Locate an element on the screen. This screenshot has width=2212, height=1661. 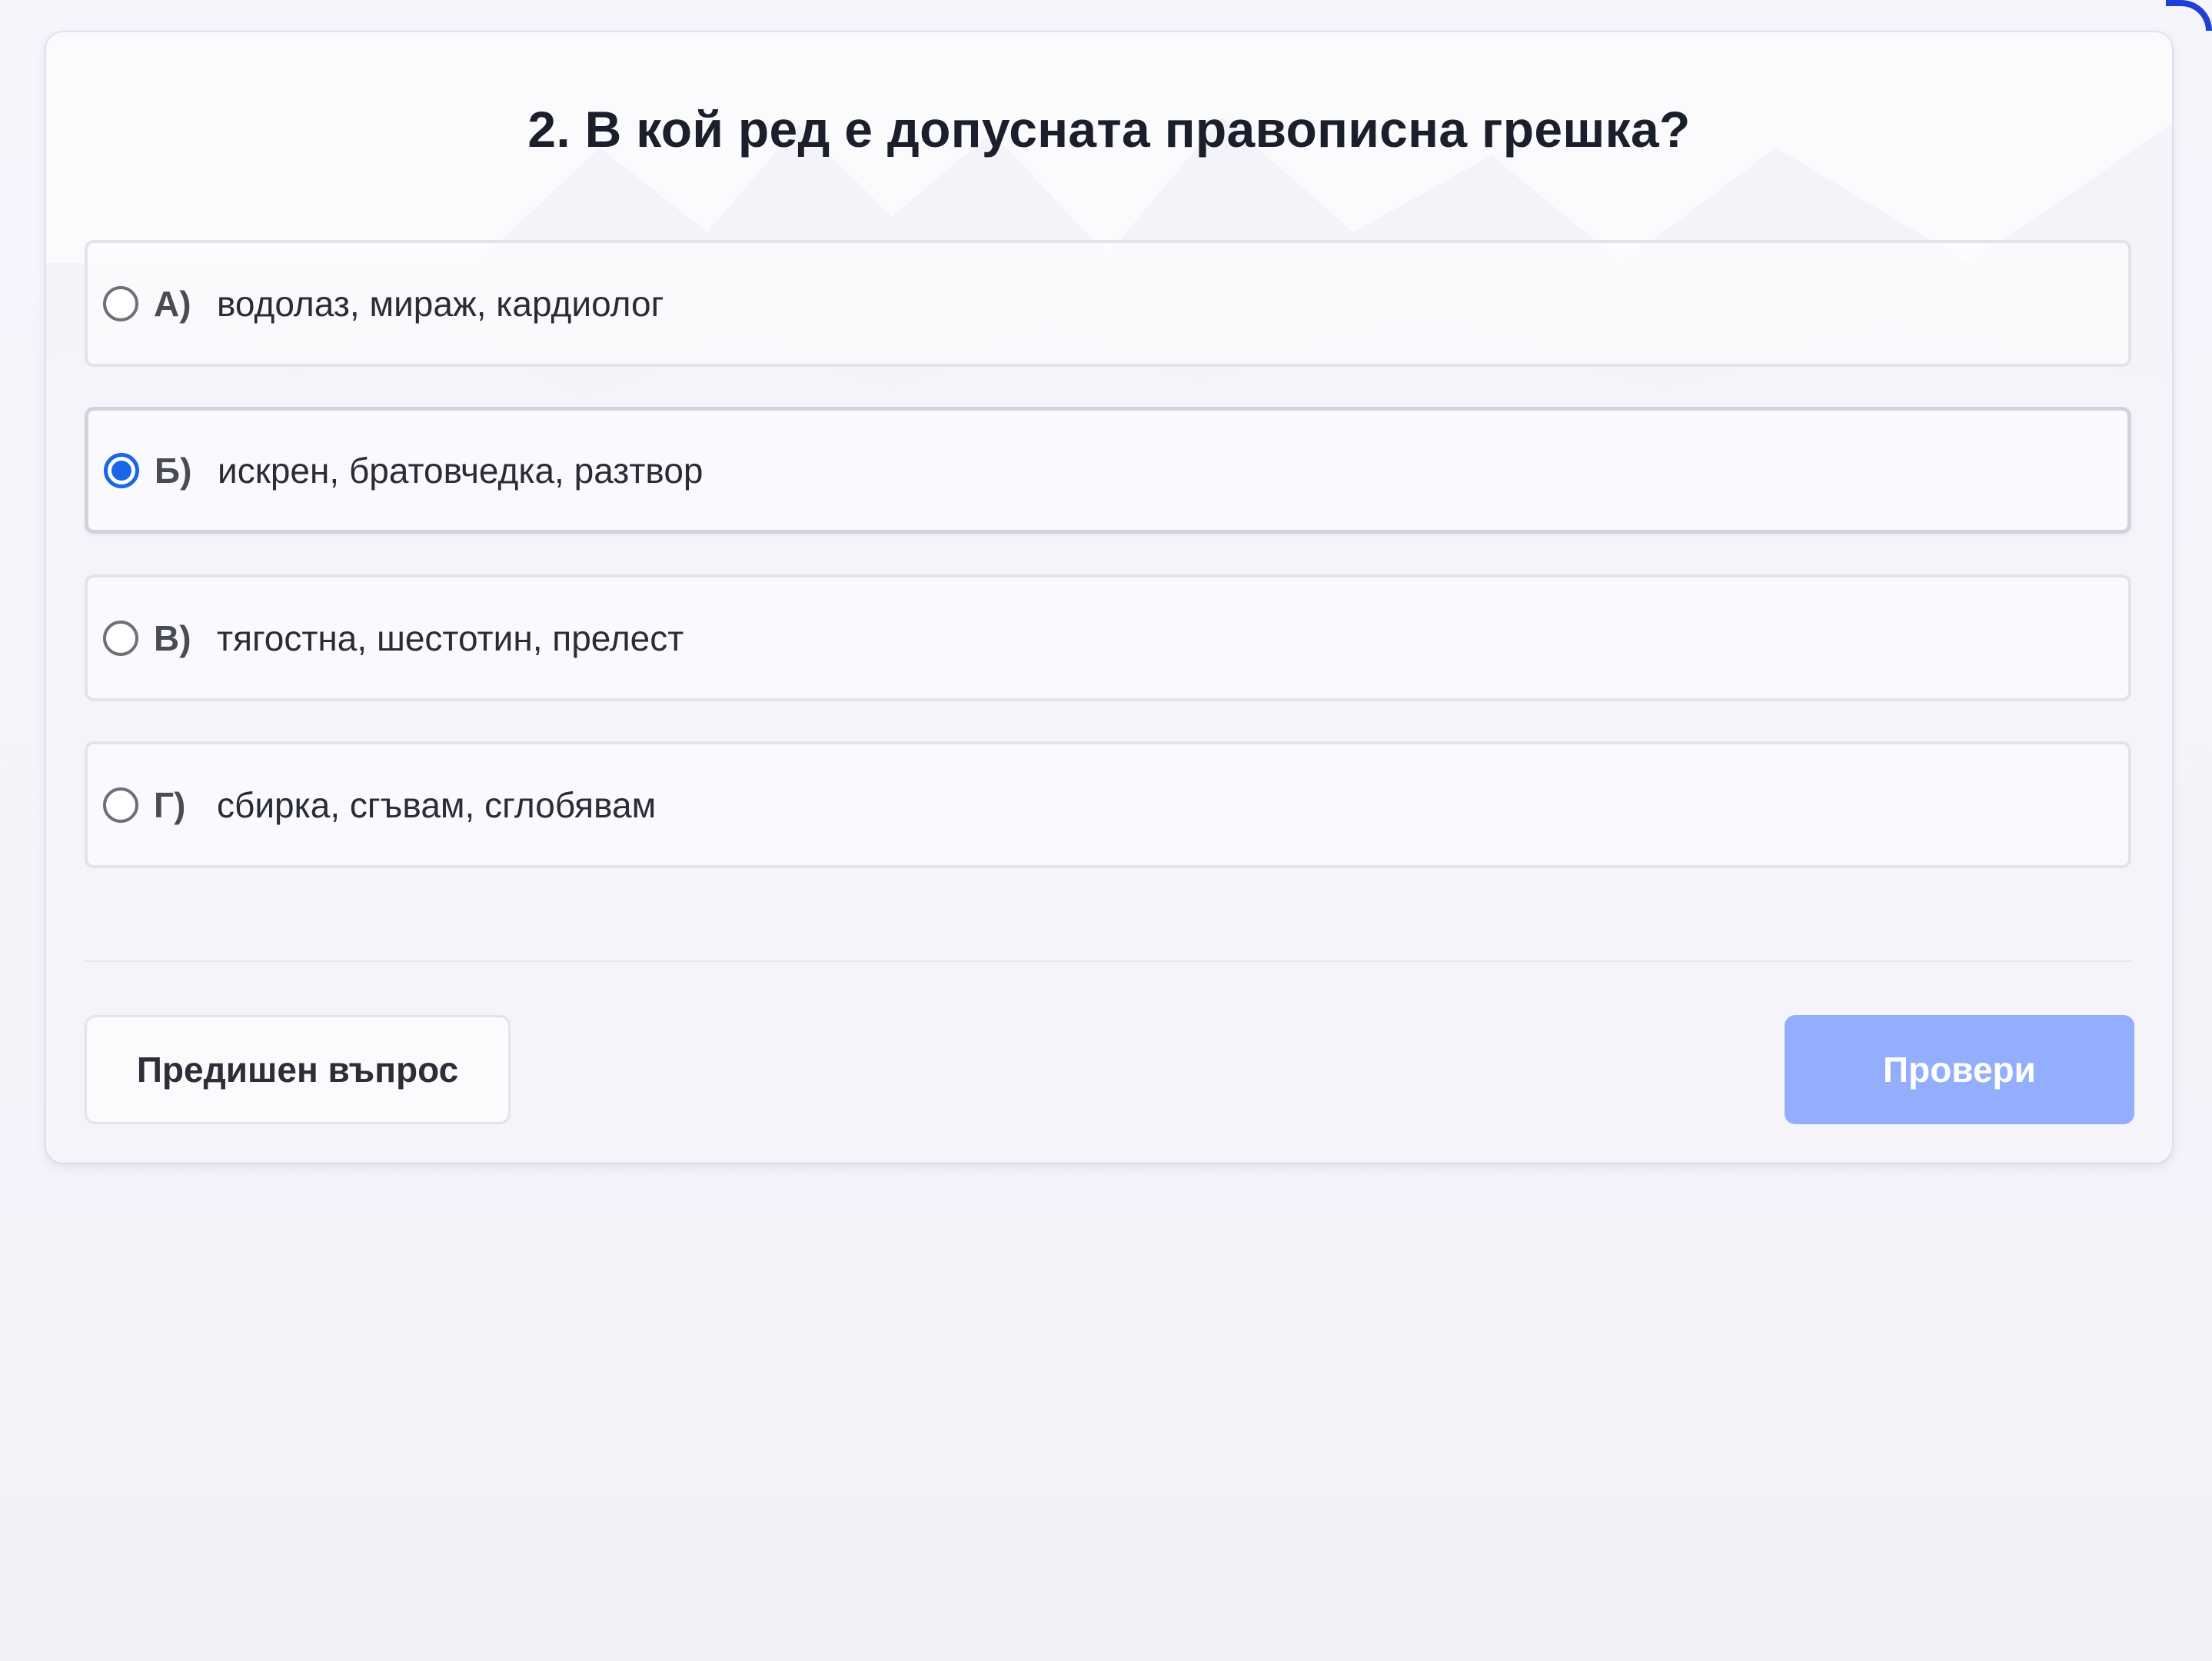
previous-question-button: Предишен въпрос is located at coordinates (298, 1069).